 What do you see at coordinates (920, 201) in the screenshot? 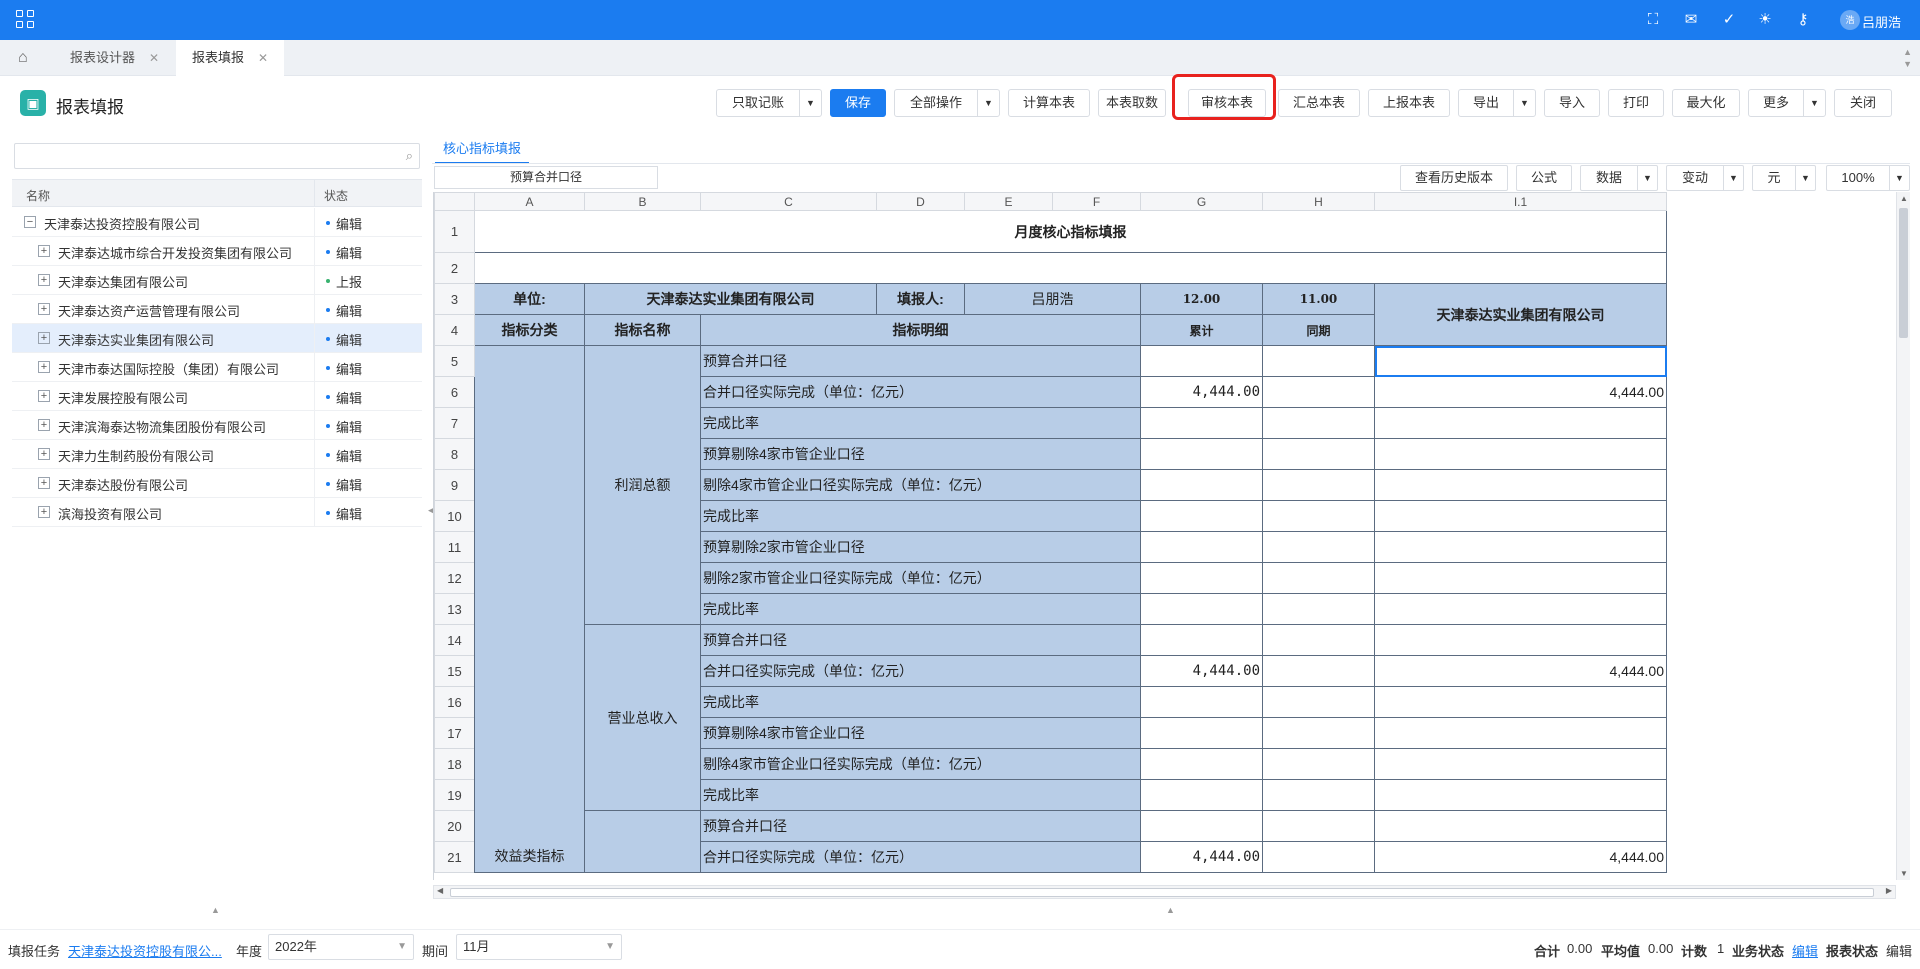
I see `col-header: D` at bounding box center [920, 201].